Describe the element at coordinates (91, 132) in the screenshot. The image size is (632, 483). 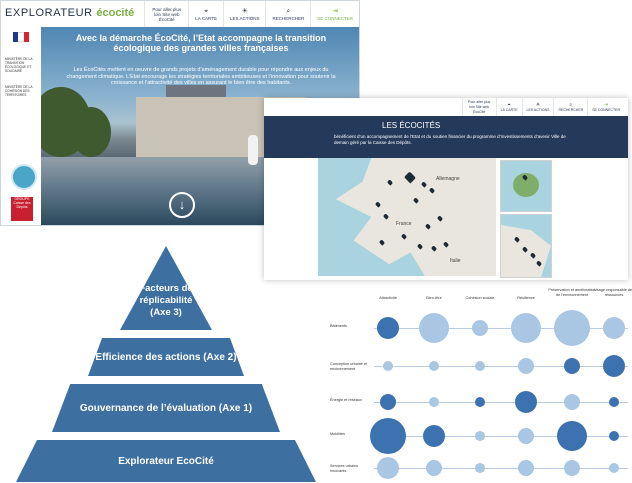
I see `hero-tree` at that location.